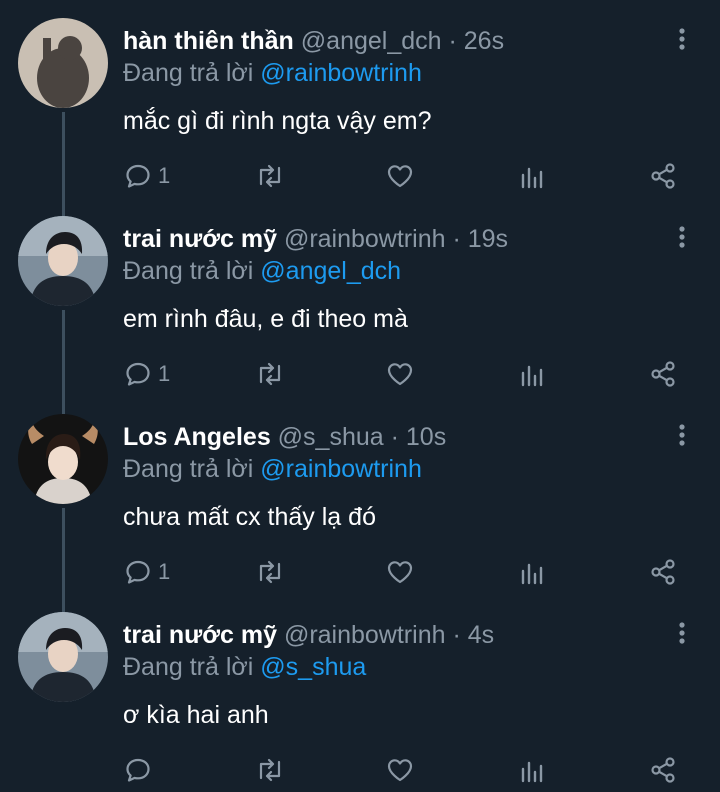 This screenshot has height=792, width=720. I want to click on replying-mention-link: @angel_dch, so click(330, 271).